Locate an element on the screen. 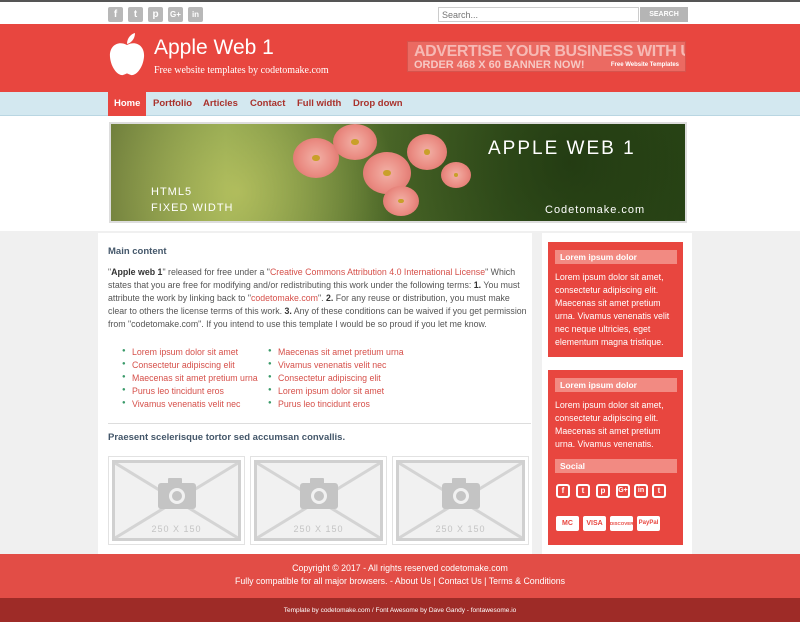  social-title: Social is located at coordinates (616, 466).